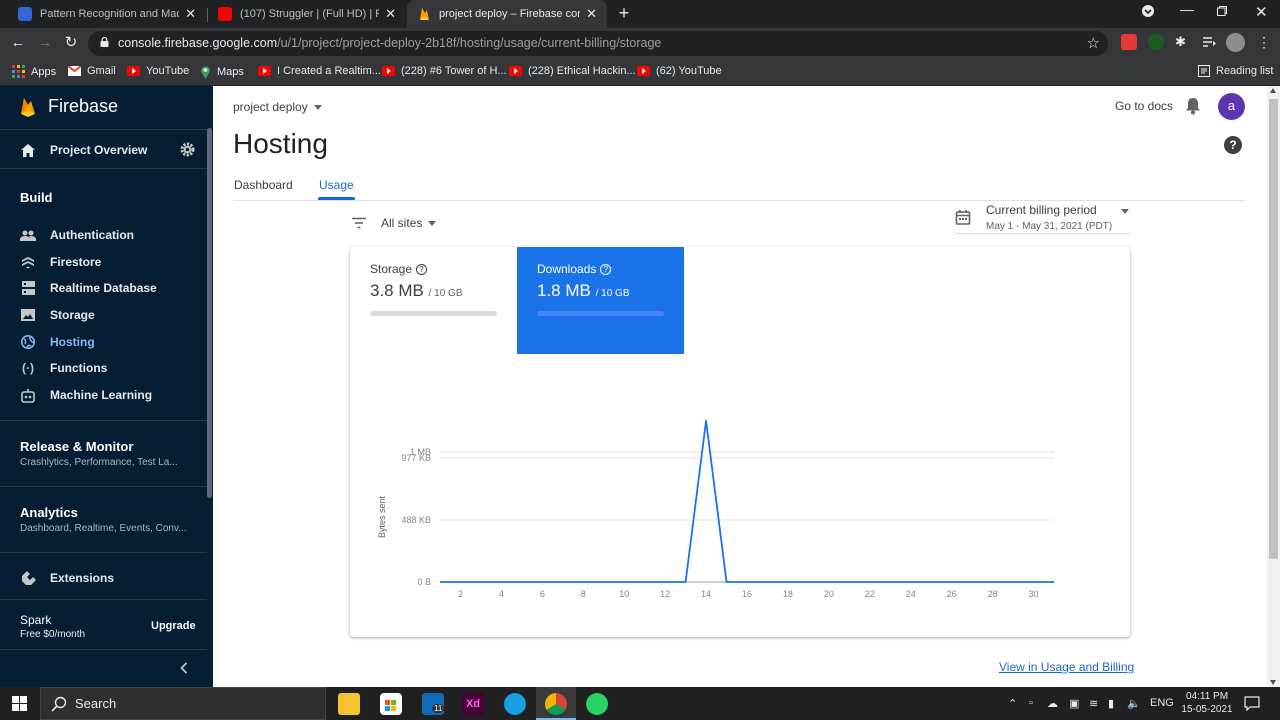  Describe the element at coordinates (277, 107) in the screenshot. I see `project-selector: project deploy` at that location.